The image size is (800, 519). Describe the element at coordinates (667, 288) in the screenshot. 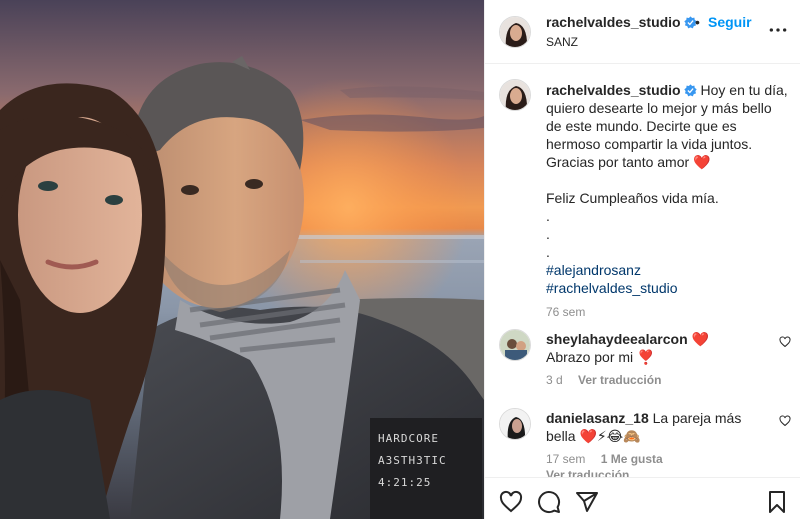

I see `hashtag-link: #rachelvaldes_studio` at that location.